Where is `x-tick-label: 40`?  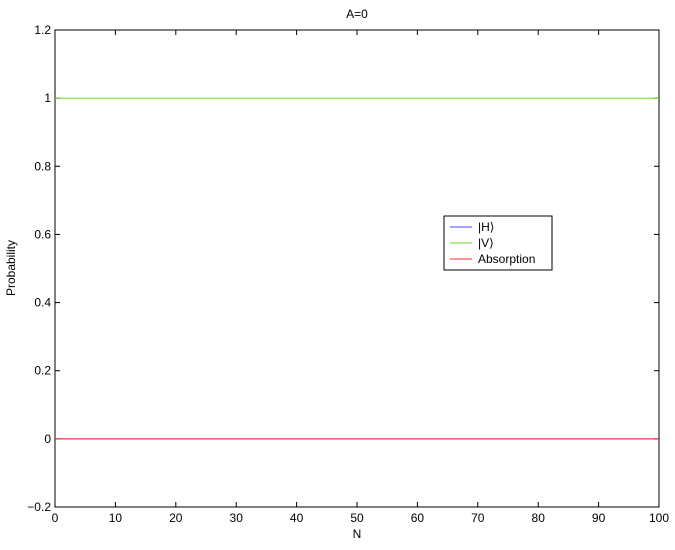 x-tick-label: 40 is located at coordinates (297, 518).